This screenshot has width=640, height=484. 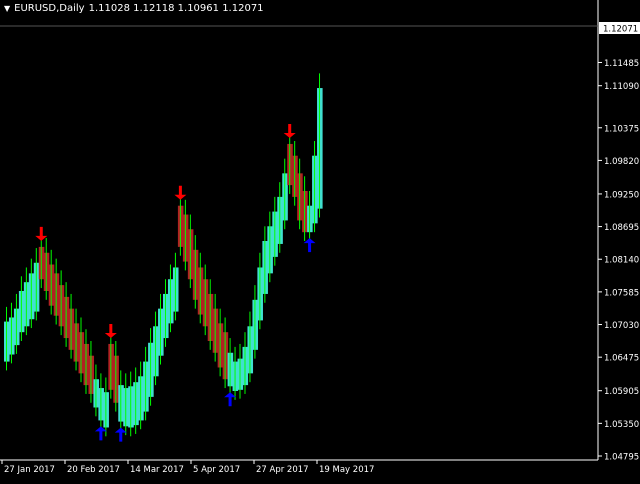 What do you see at coordinates (346, 470) in the screenshot?
I see `time-tick-label: 19 May 2017` at bounding box center [346, 470].